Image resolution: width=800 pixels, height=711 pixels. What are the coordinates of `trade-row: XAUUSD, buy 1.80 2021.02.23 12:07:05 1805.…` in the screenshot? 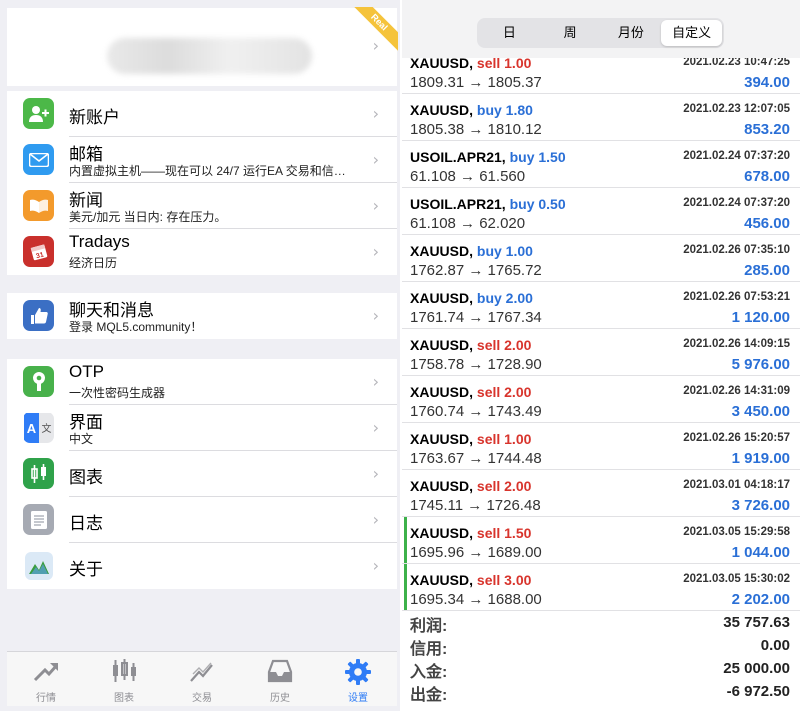 It's located at (601, 117).